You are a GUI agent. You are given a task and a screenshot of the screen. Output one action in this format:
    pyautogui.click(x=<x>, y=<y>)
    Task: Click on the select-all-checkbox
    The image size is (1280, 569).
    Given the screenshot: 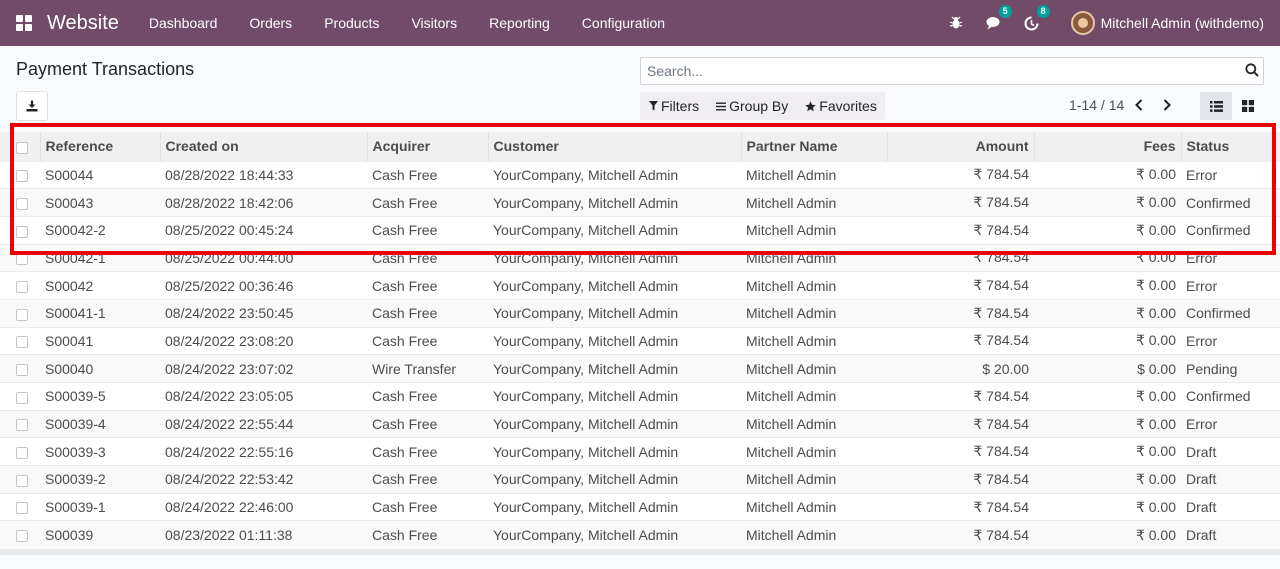 What is the action you would take?
    pyautogui.click(x=22, y=147)
    